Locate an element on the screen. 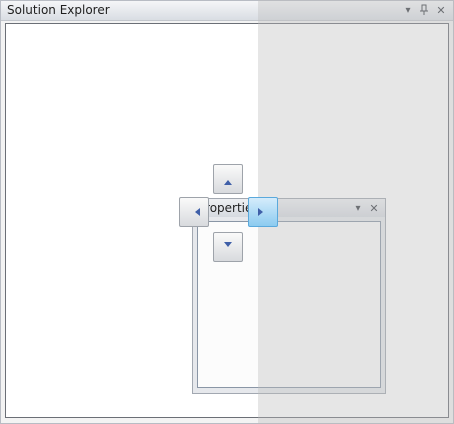 The height and width of the screenshot is (424, 454). solution-explorer-titlebar: Solution Explorer ▾ ✕ is located at coordinates (227, 11).